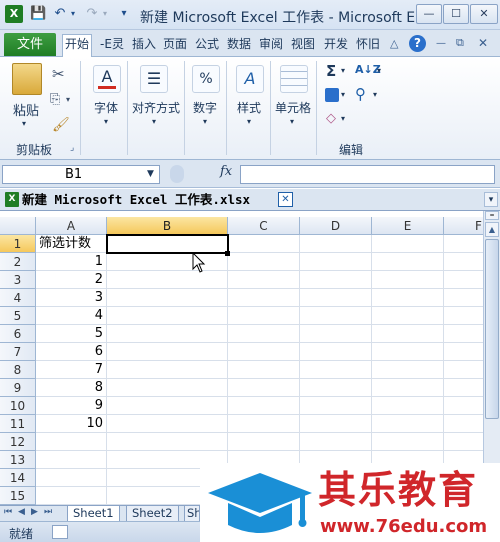  What do you see at coordinates (206, 79) in the screenshot?
I see `percent-icon: %` at bounding box center [206, 79].